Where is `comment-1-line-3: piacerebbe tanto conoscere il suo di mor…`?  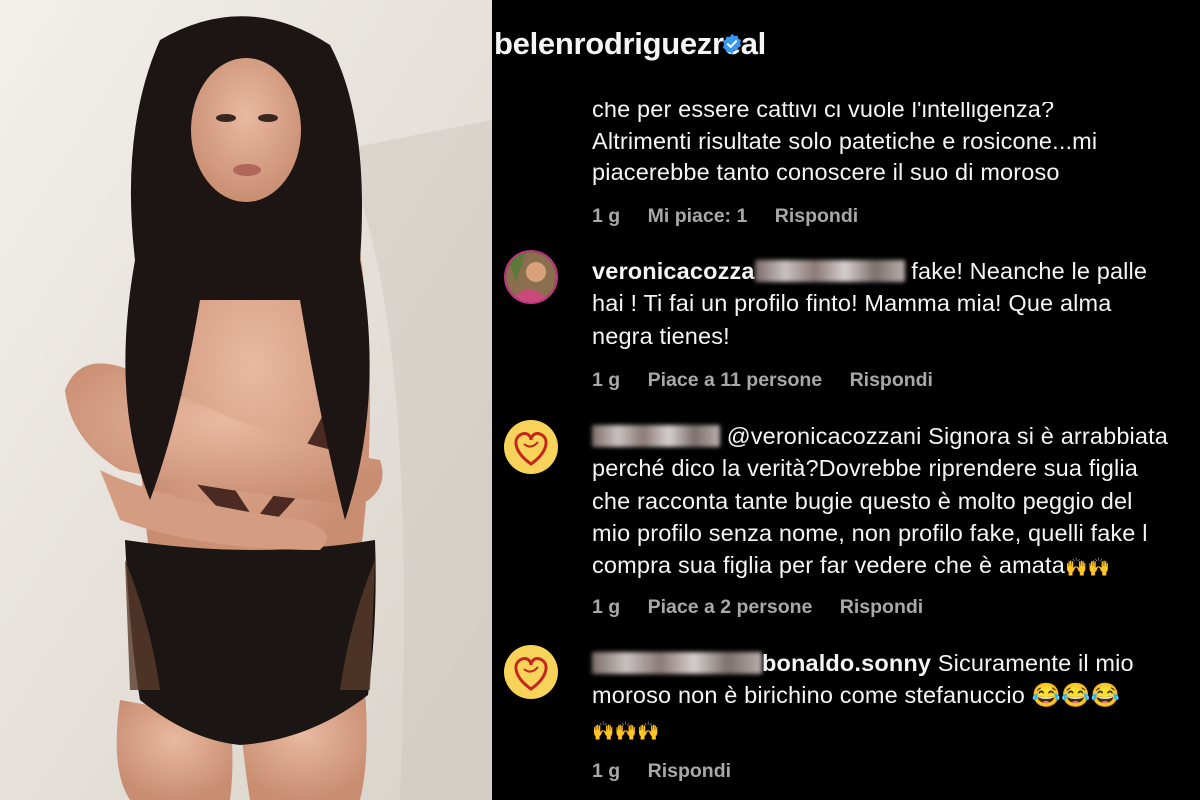
comment-1-line-3: piacerebbe tanto conoscere il suo di mor… is located at coordinates (826, 172).